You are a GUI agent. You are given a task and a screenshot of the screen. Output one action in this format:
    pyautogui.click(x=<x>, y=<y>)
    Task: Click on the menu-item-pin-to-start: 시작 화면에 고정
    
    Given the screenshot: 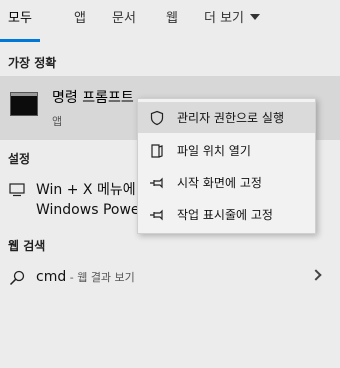 What is the action you would take?
    pyautogui.click(x=226, y=182)
    